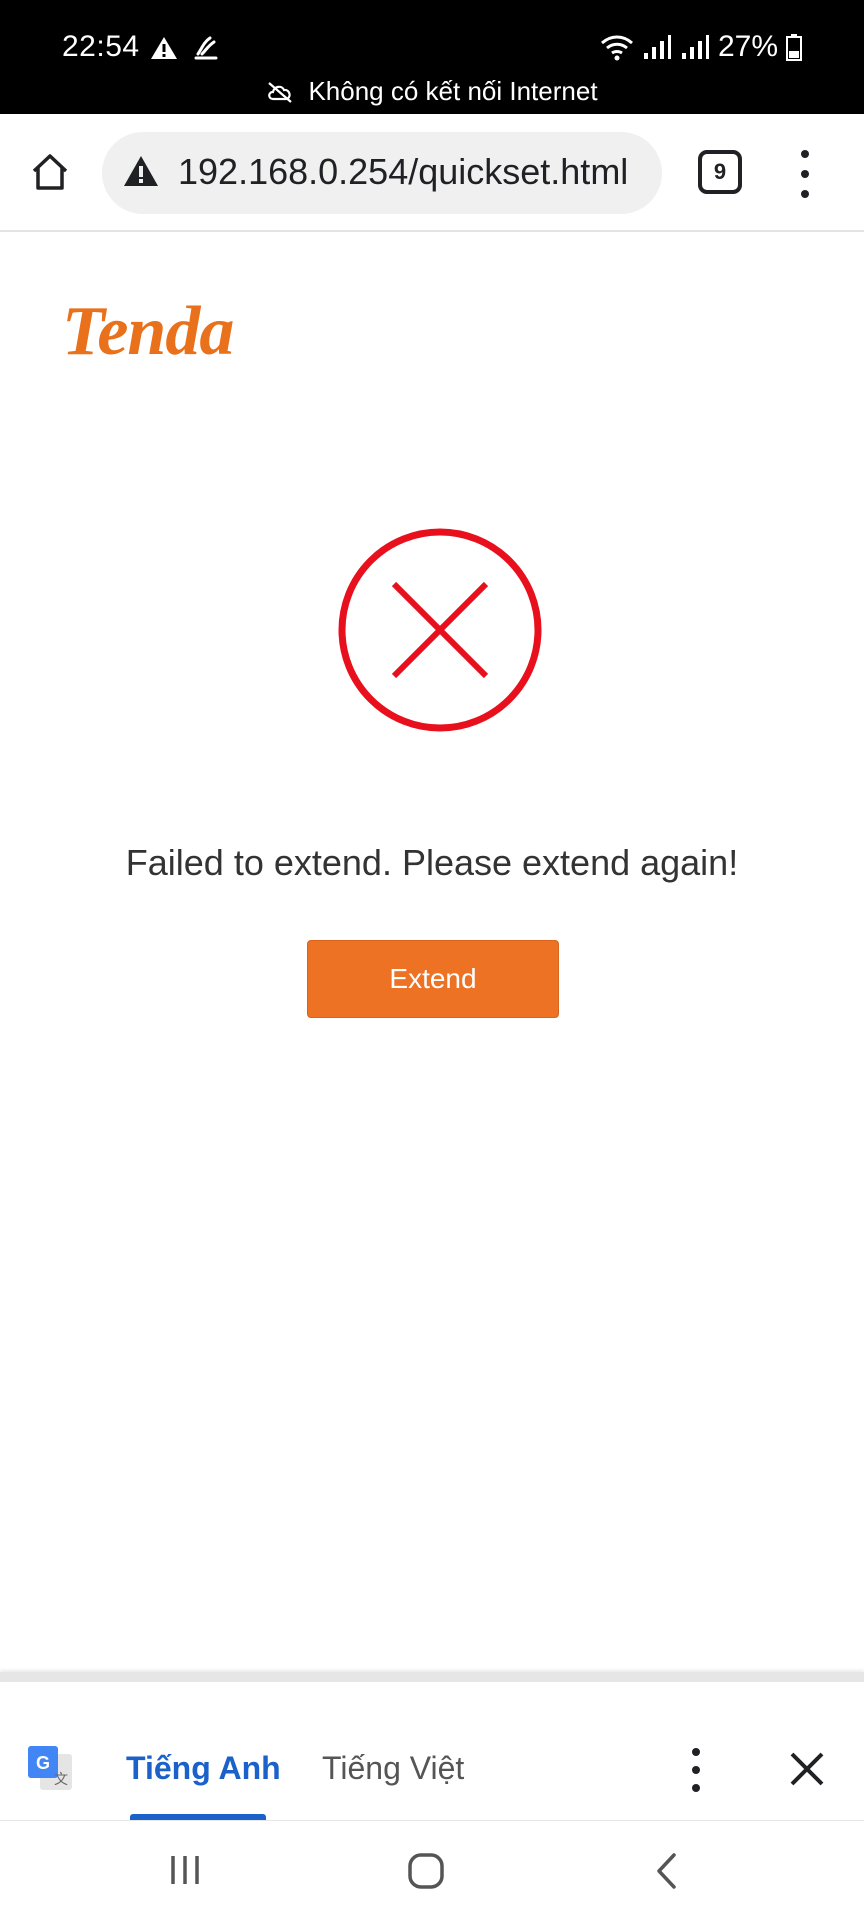 The width and height of the screenshot is (864, 1920). What do you see at coordinates (696, 1770) in the screenshot?
I see `translate-more-menu-icon` at bounding box center [696, 1770].